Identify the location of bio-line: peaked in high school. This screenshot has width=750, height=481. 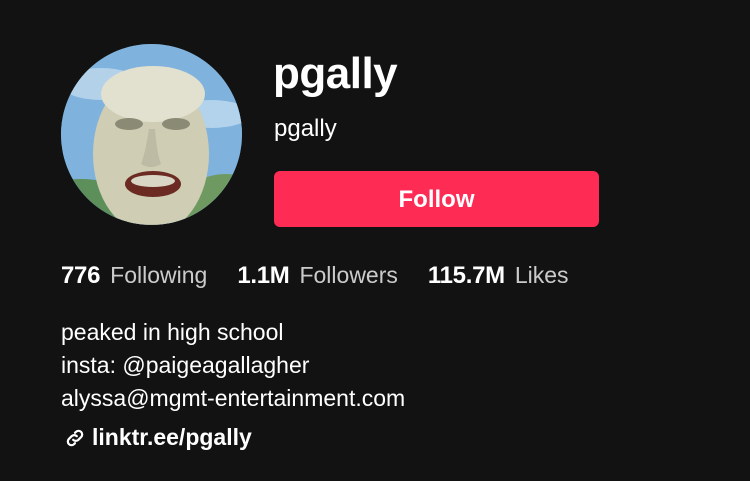
(172, 332).